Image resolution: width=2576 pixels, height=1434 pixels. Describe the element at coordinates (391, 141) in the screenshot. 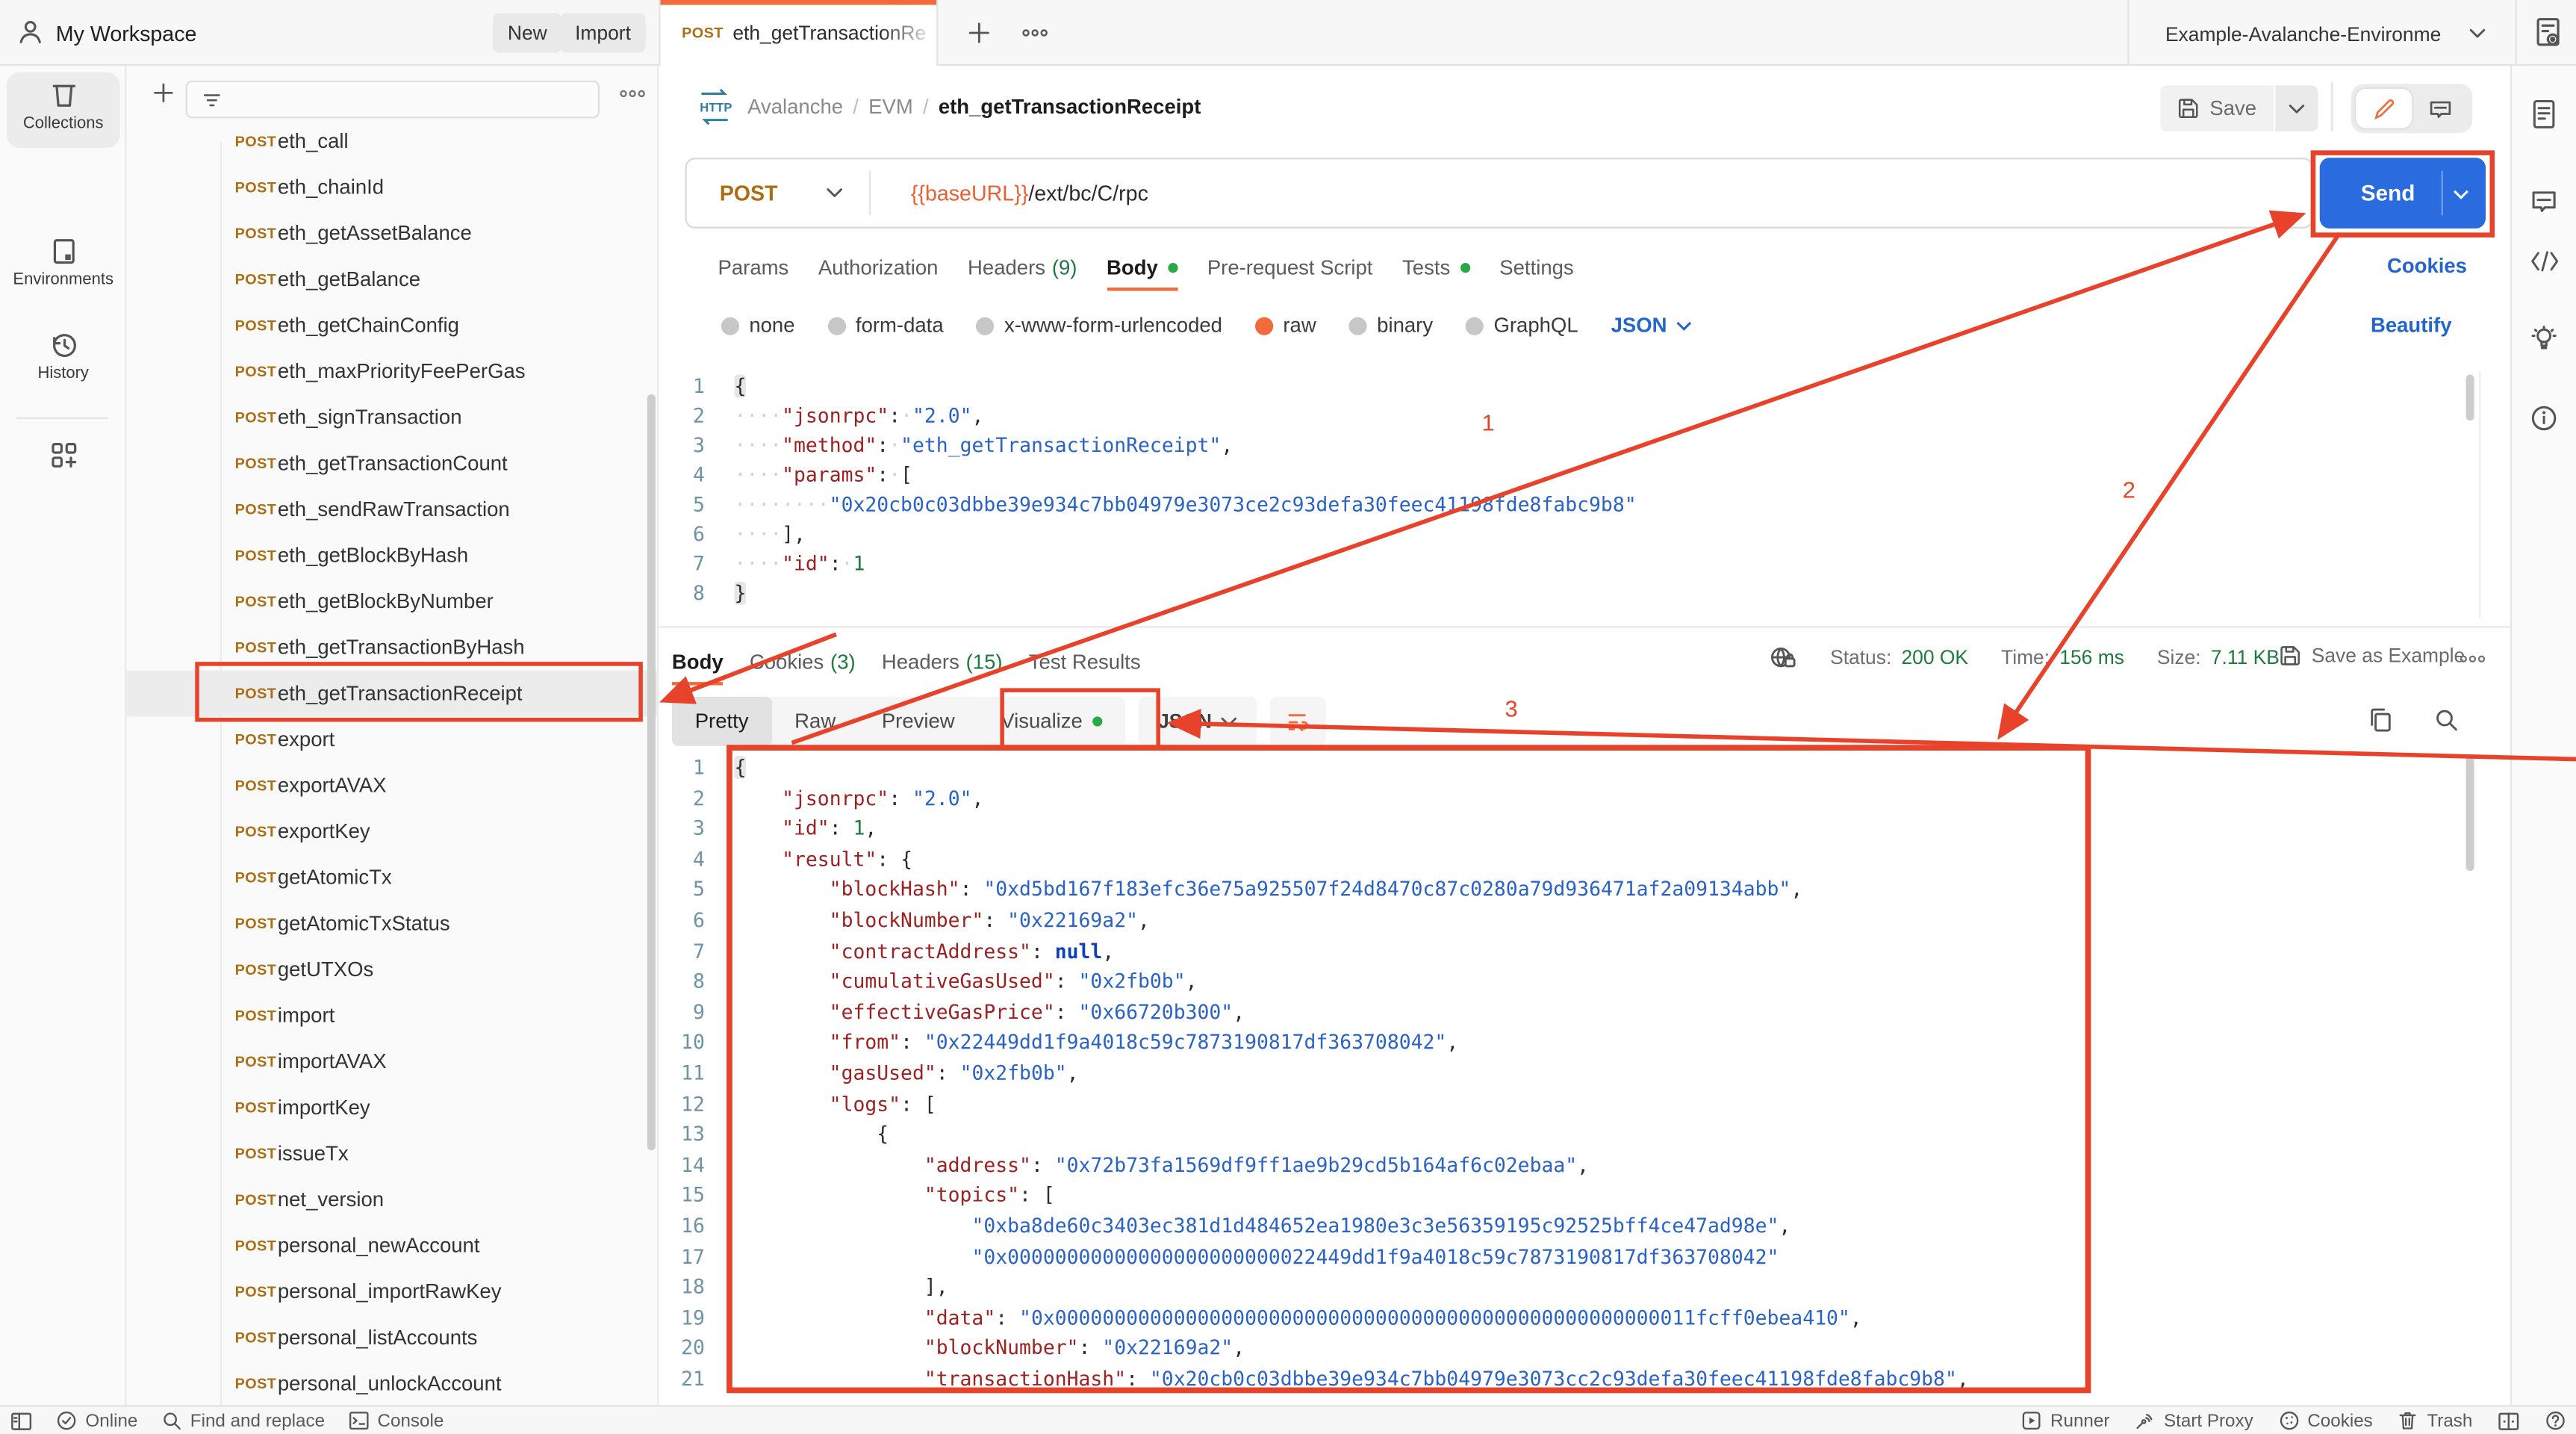

I see `sidebar-request-item: POST eth_call` at that location.